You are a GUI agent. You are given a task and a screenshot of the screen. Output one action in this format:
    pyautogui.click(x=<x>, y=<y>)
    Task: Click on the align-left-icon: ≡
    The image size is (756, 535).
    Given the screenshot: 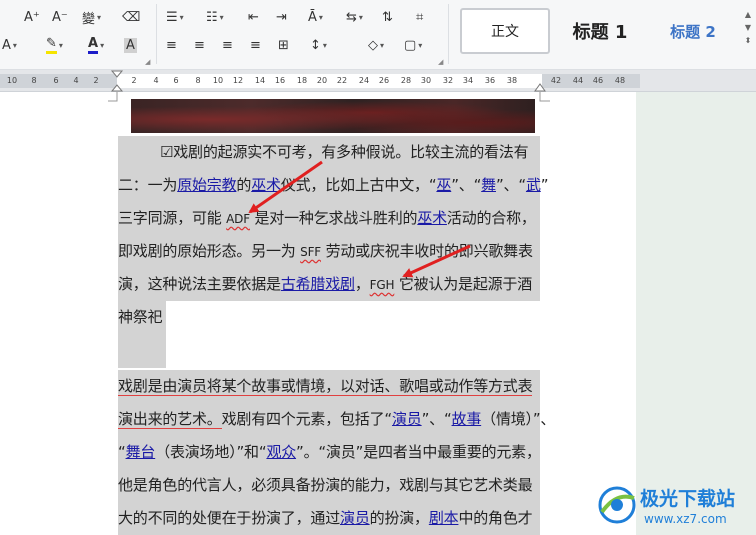 What is the action you would take?
    pyautogui.click(x=171, y=45)
    